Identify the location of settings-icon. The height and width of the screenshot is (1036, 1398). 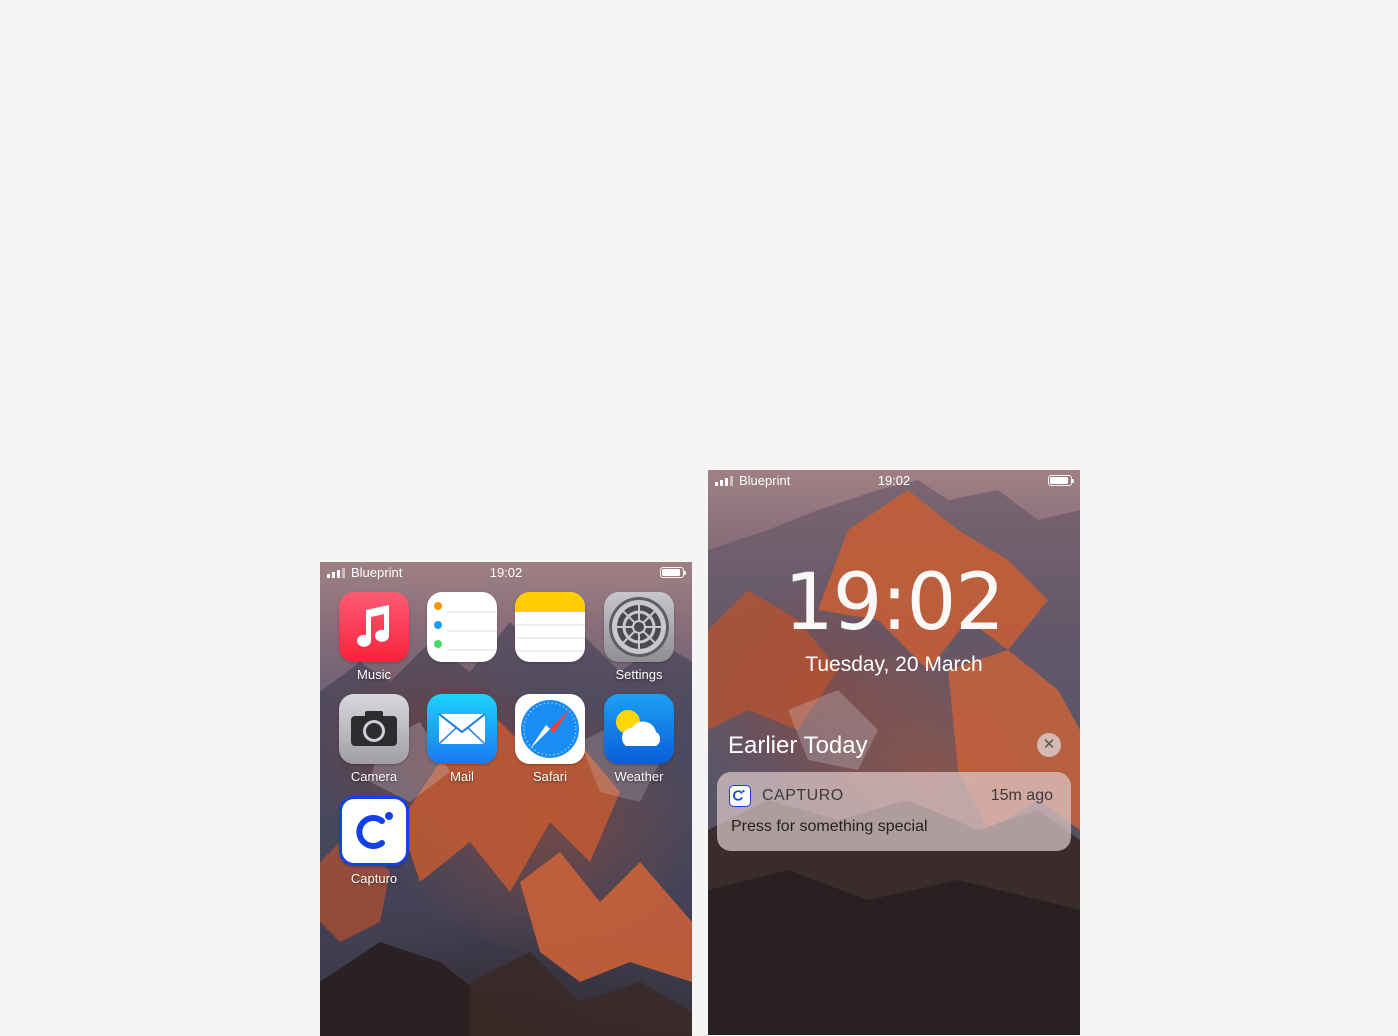
(639, 627).